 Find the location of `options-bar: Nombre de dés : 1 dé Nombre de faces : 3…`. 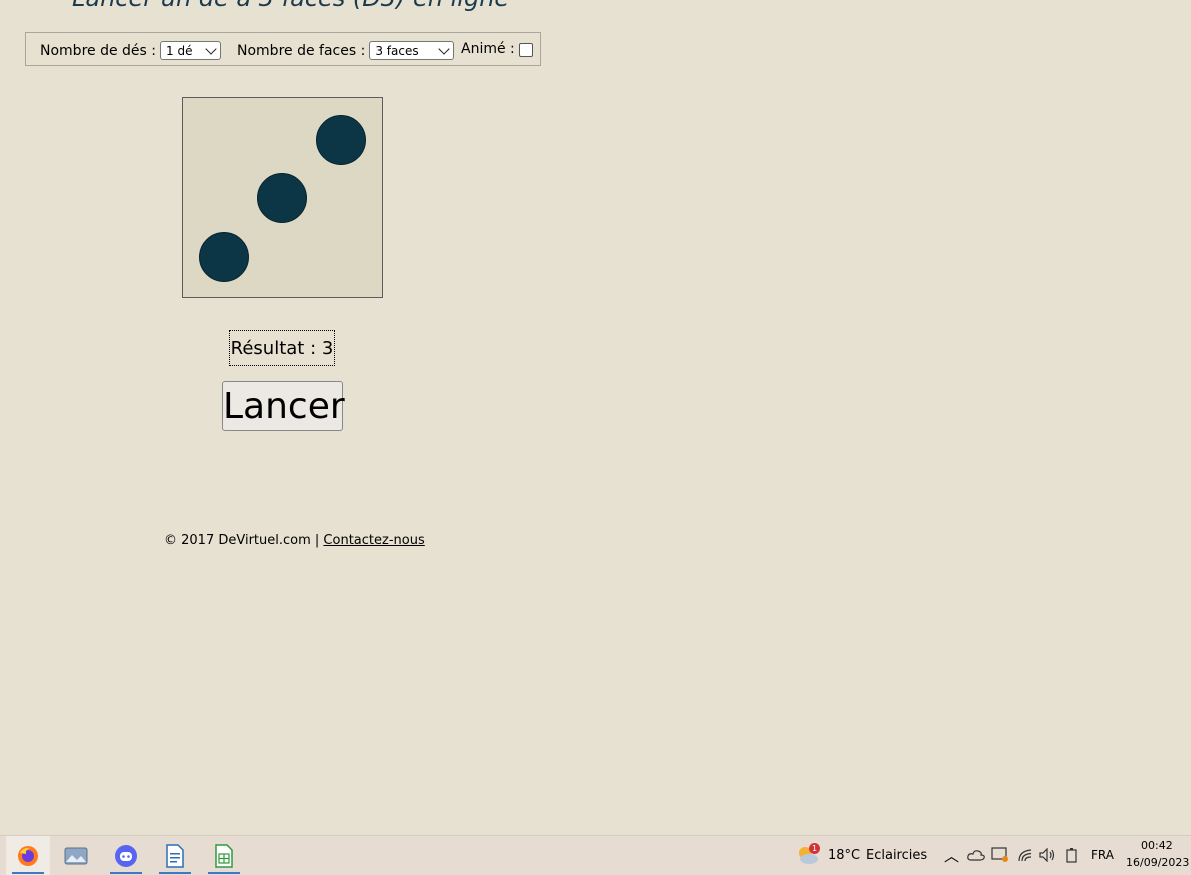

options-bar: Nombre de dés : 1 dé Nombre de faces : 3… is located at coordinates (283, 49).